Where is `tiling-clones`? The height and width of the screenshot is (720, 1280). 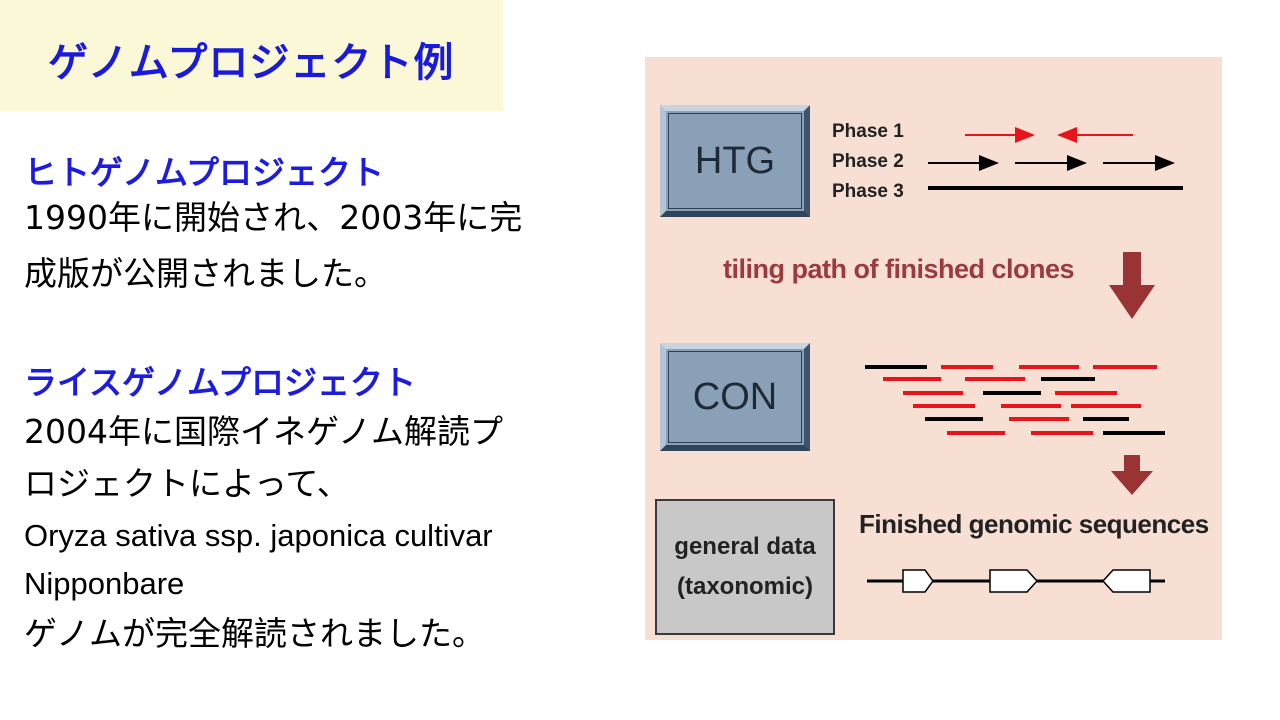
tiling-clones is located at coordinates (1015, 400).